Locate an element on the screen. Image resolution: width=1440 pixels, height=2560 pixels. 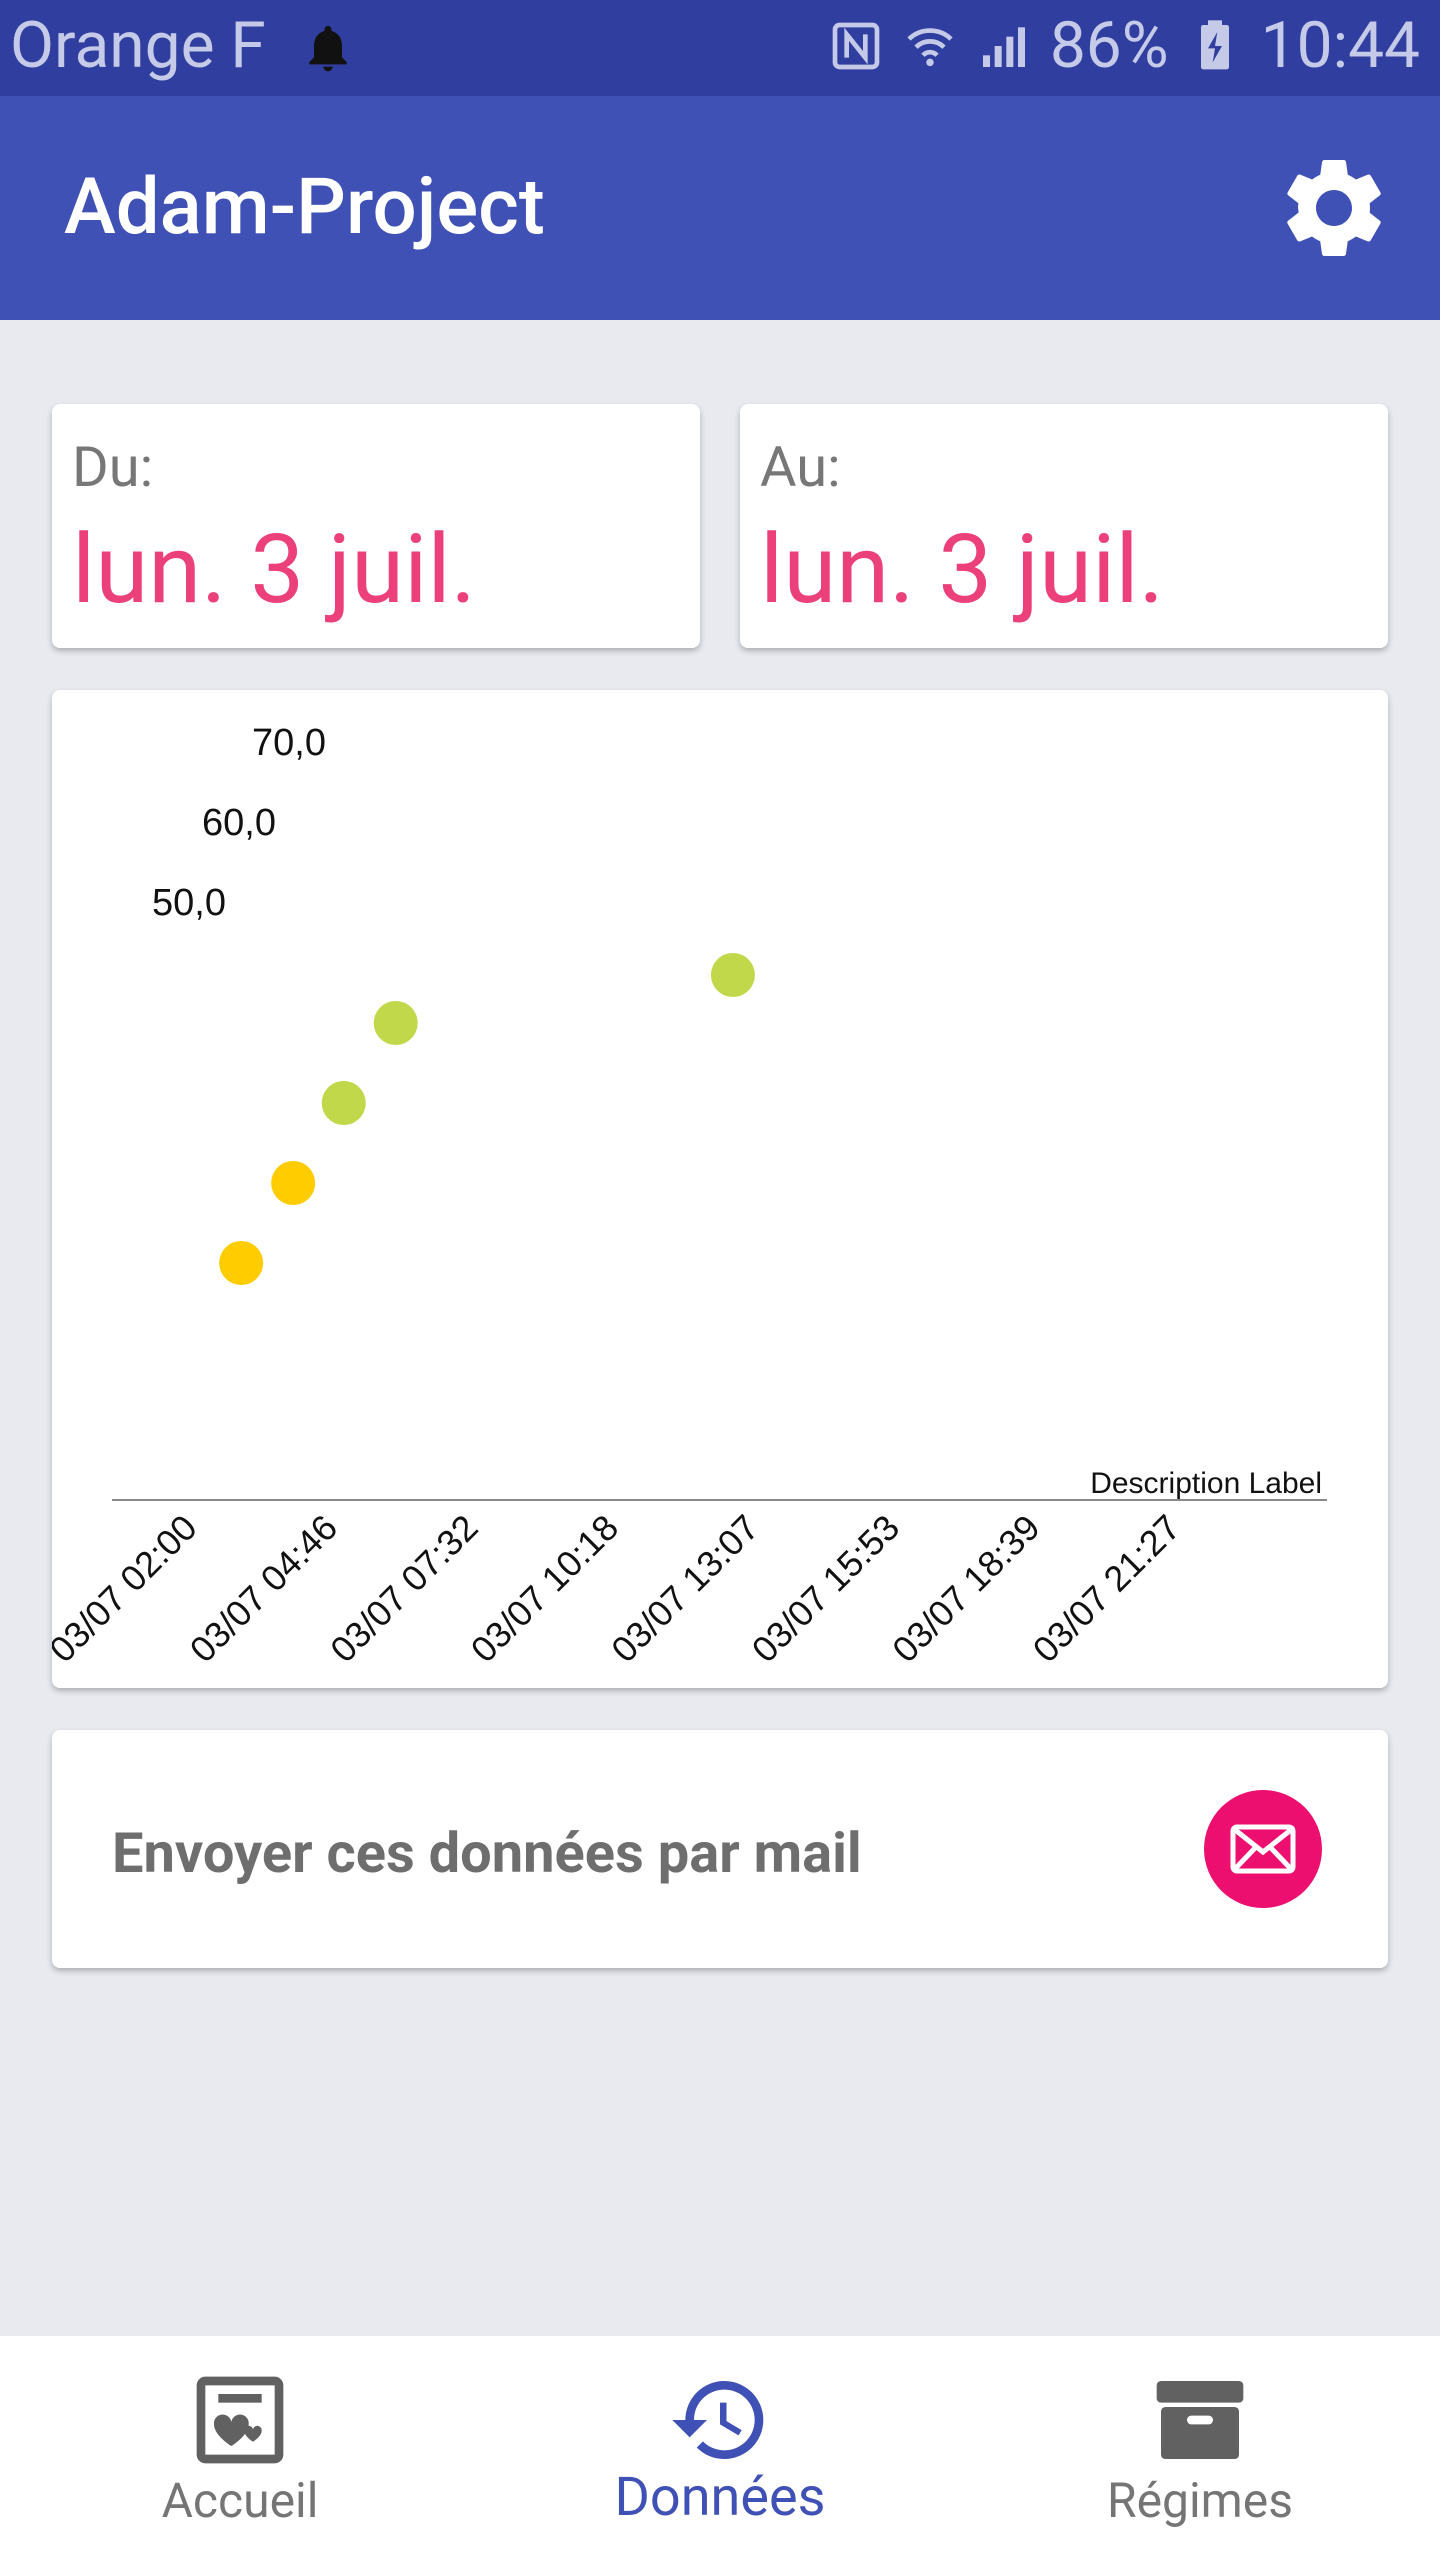
nfc-icon is located at coordinates (856, 45).